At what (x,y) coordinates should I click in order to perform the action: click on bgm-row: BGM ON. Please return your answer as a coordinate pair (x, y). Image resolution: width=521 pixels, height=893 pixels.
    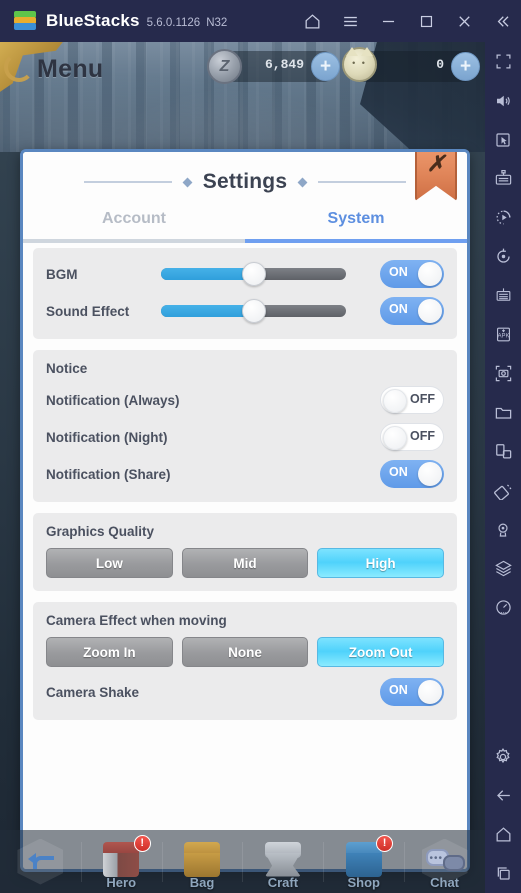
    Looking at the image, I should click on (245, 274).